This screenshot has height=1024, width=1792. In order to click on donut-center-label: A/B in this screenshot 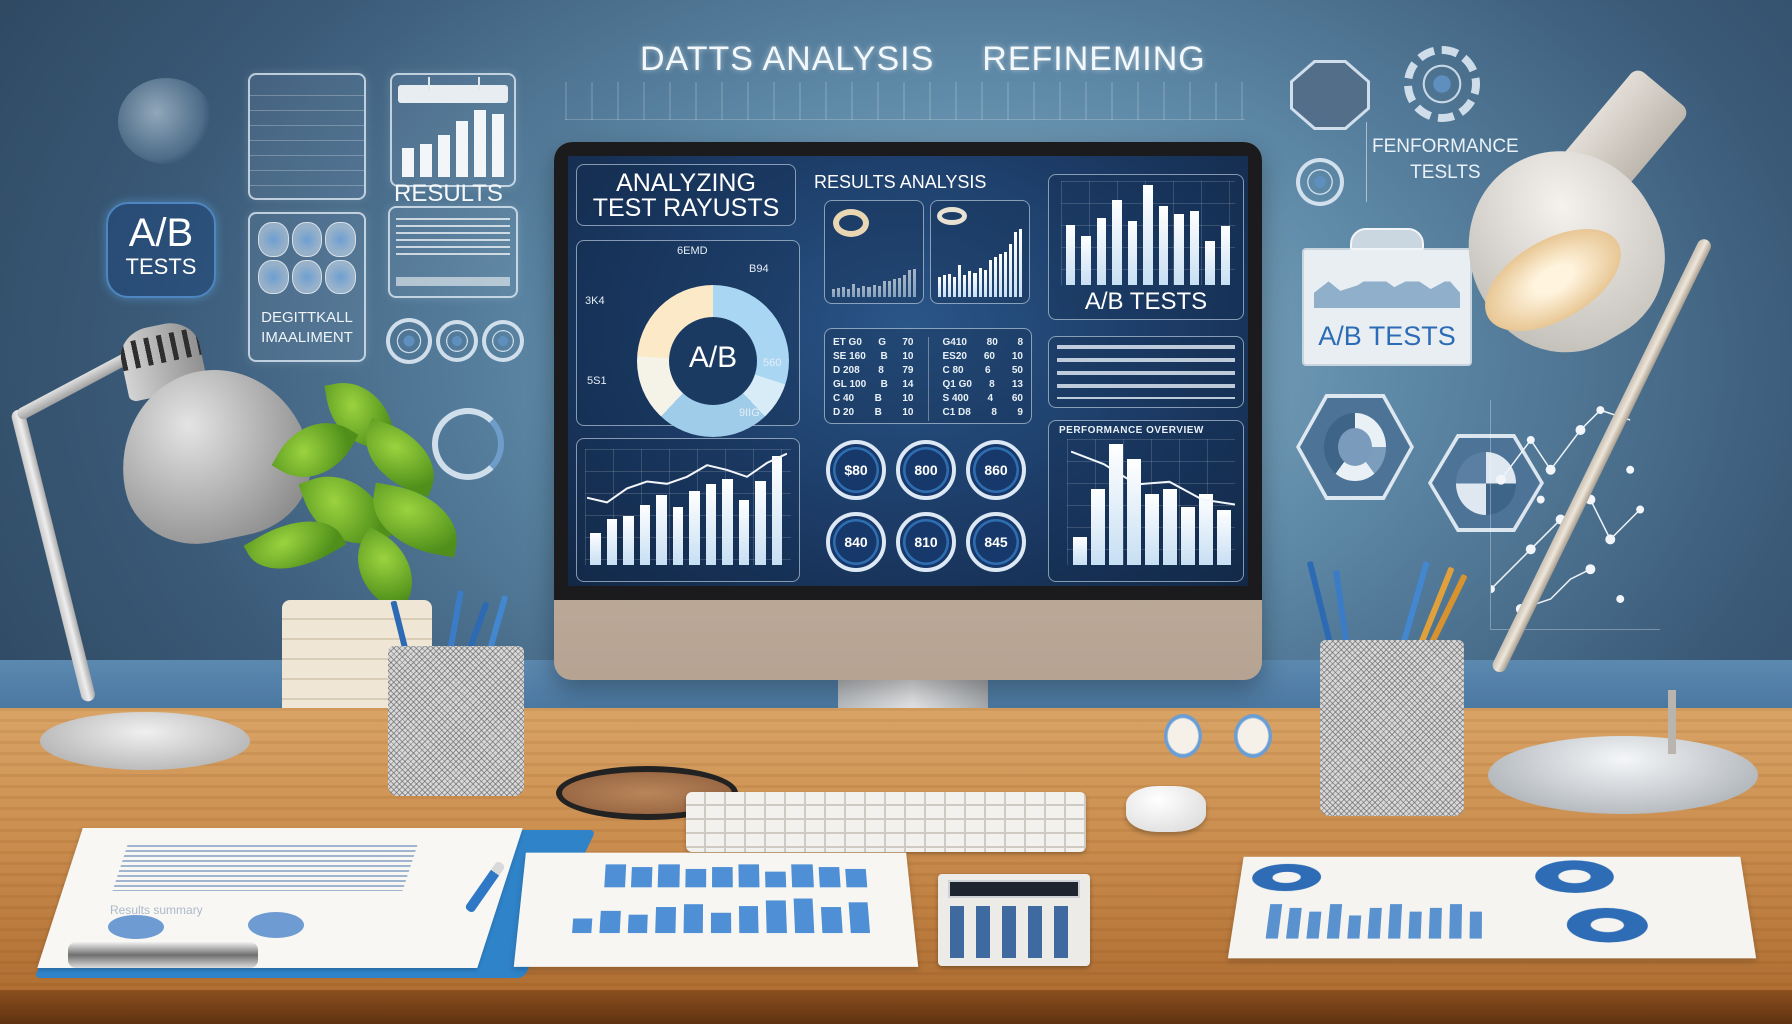, I will do `click(713, 357)`.